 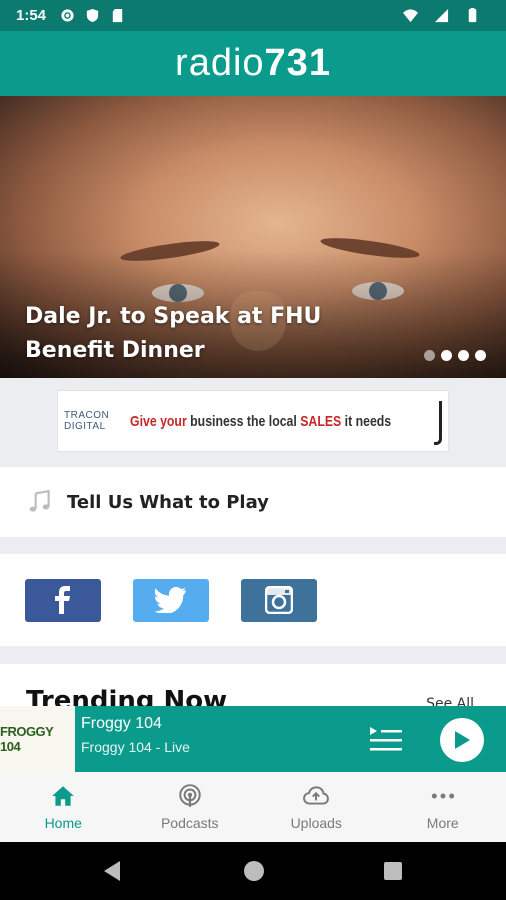 What do you see at coordinates (190, 795) in the screenshot?
I see `podcast-icon` at bounding box center [190, 795].